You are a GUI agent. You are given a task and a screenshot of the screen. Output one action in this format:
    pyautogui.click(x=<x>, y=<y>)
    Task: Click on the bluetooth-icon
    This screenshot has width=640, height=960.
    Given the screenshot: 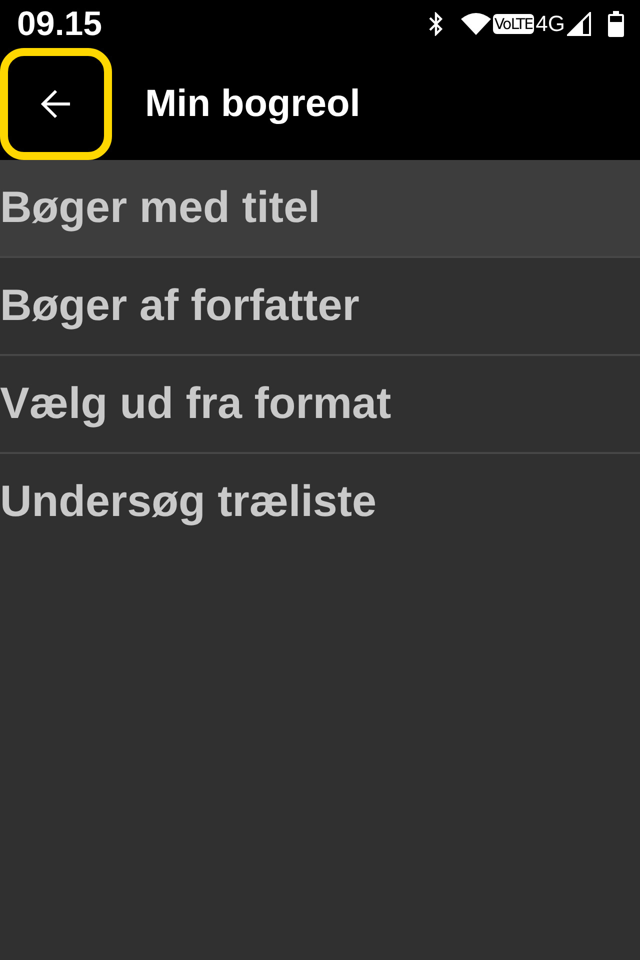 What is the action you would take?
    pyautogui.click(x=436, y=24)
    